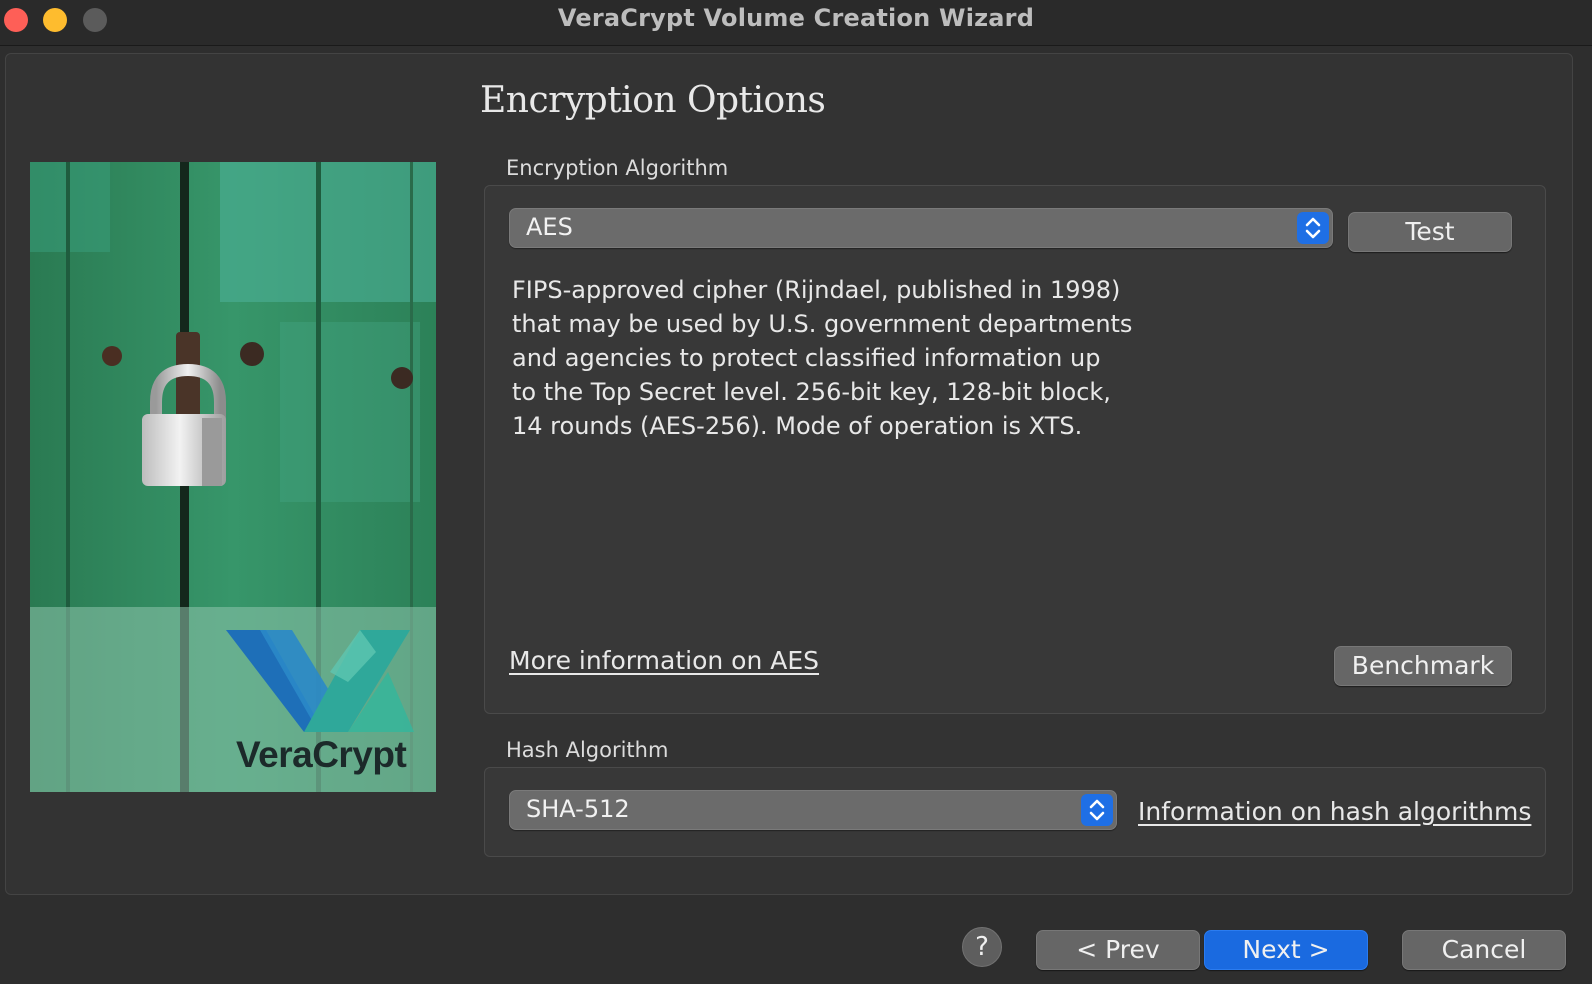 The width and height of the screenshot is (1592, 984). I want to click on cancel-button: Cancel, so click(1484, 950).